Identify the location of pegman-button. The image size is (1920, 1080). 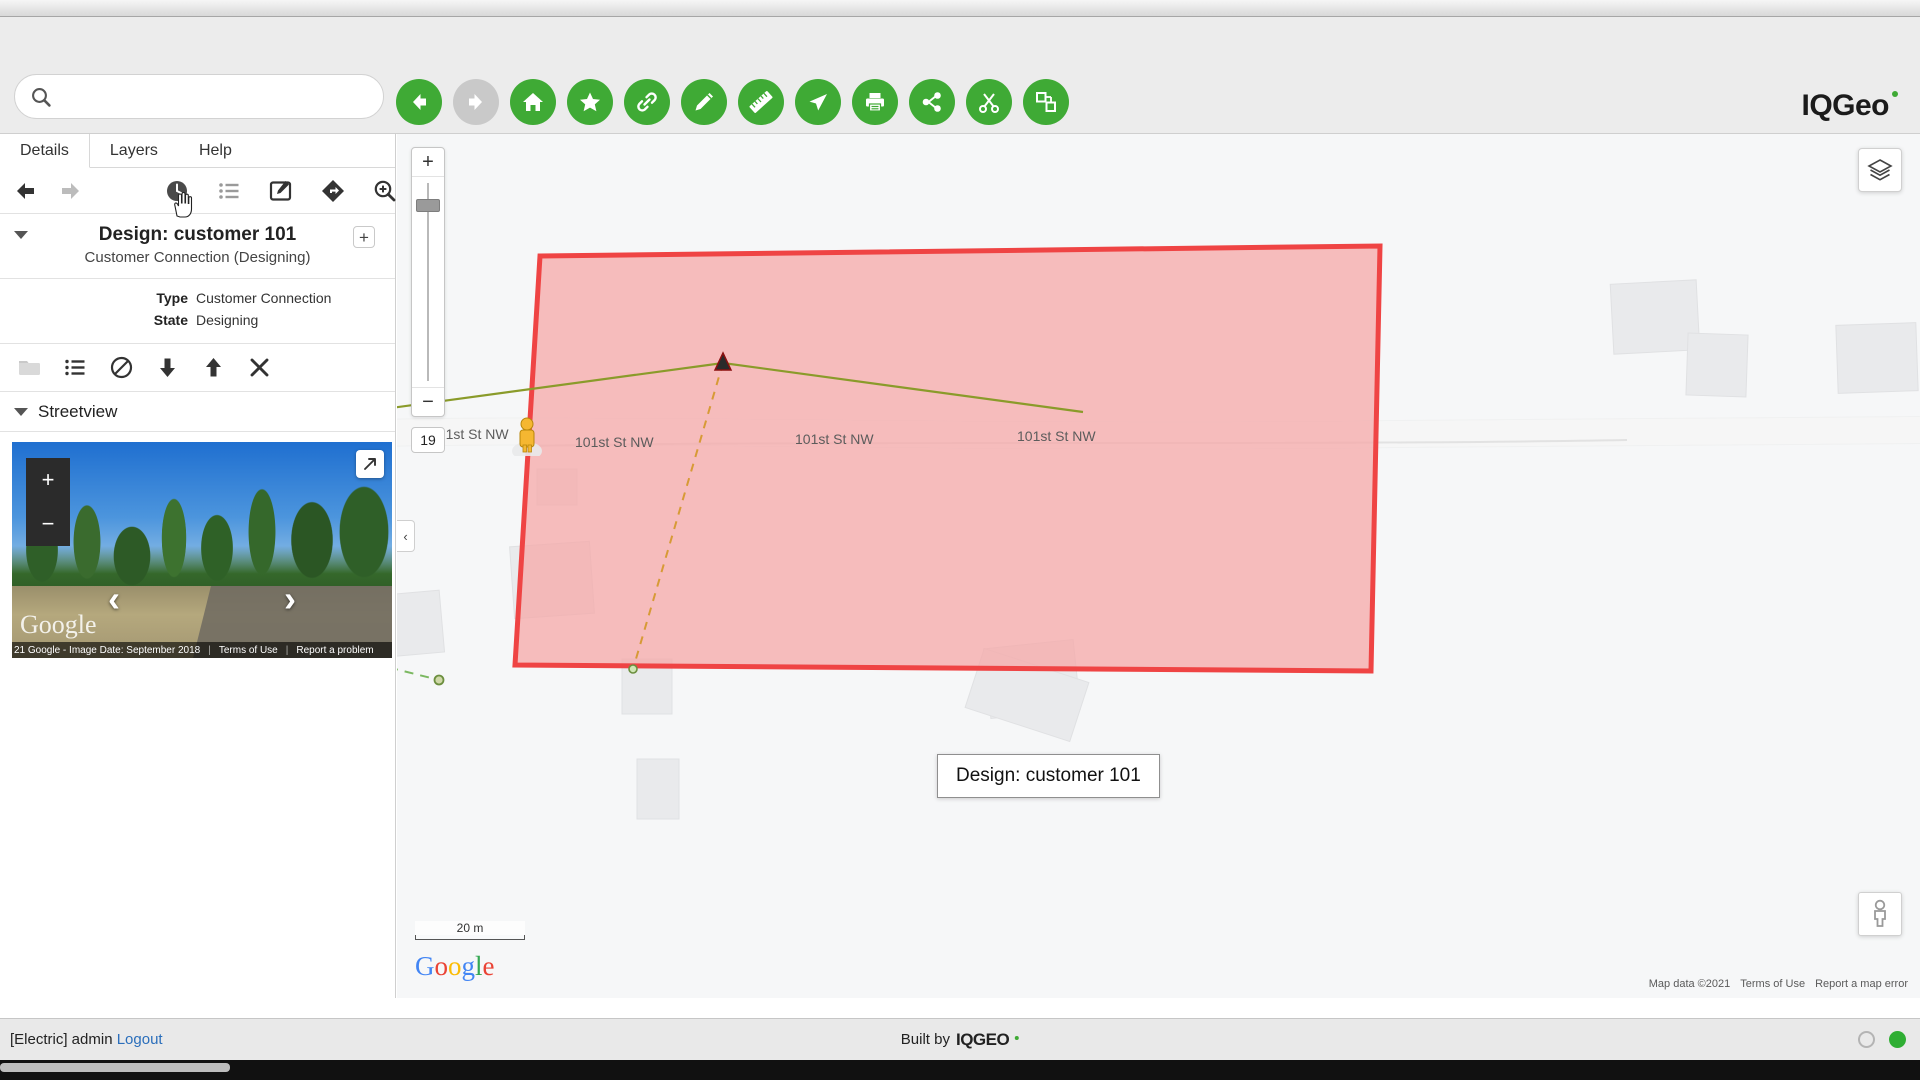
(1880, 914).